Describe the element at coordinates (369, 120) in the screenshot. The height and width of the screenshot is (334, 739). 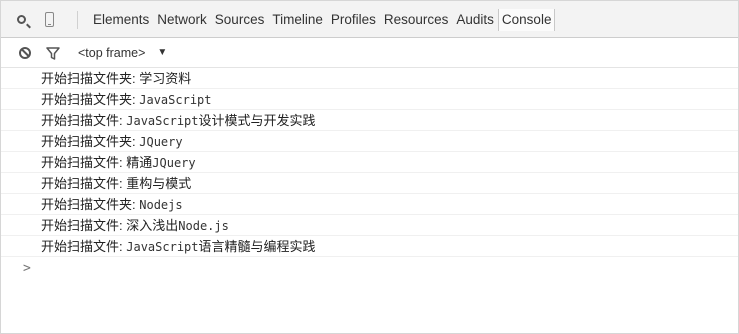
I see `console-message: 开始扫描文件: JavaScript设计模式与开发实践` at that location.